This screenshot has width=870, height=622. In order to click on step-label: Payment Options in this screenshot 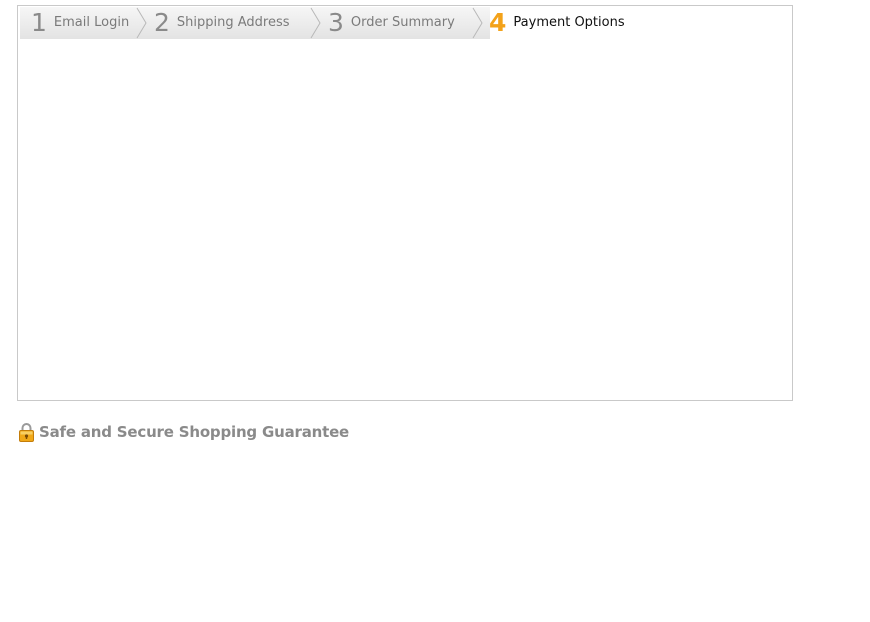, I will do `click(569, 22)`.